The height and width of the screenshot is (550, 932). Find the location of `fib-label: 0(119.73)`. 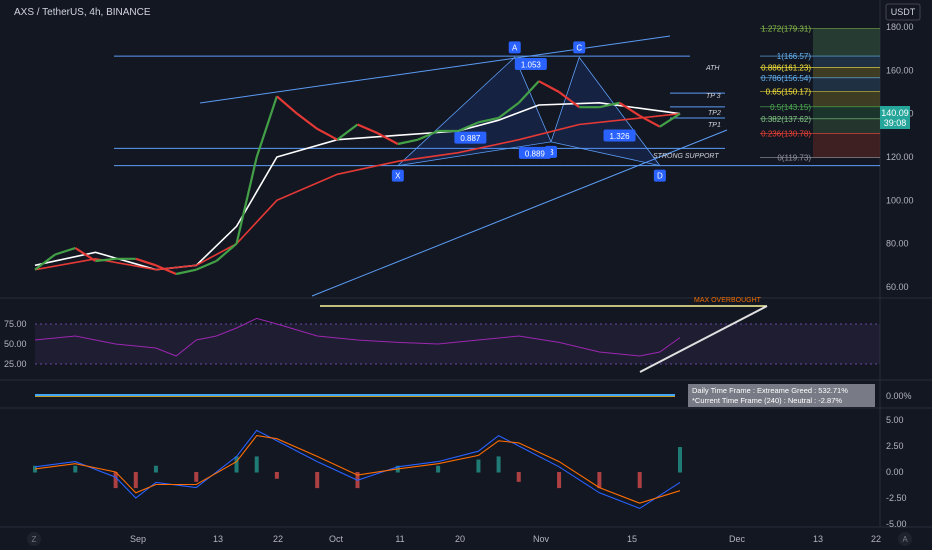

fib-label: 0(119.73) is located at coordinates (794, 158).